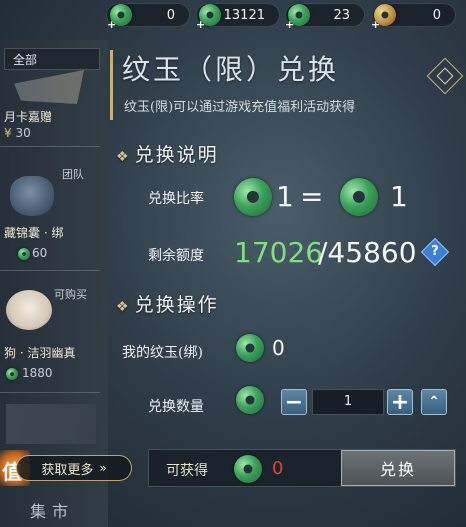 This screenshot has width=466, height=527. I want to click on get-more-label: 获取更多, so click(67, 470).